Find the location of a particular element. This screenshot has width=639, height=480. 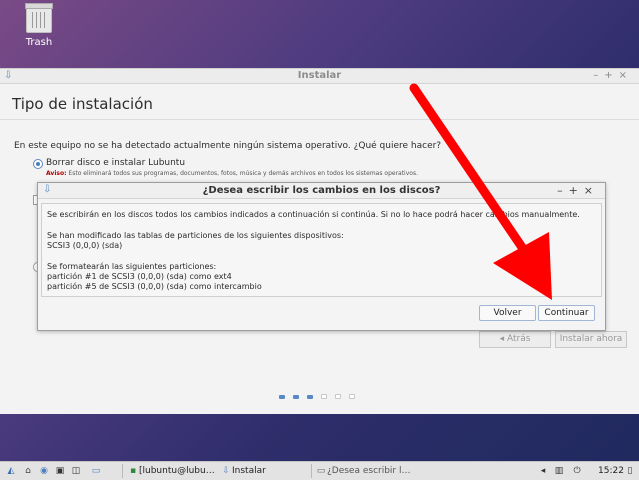

network-icon: ▥ is located at coordinates (559, 471).